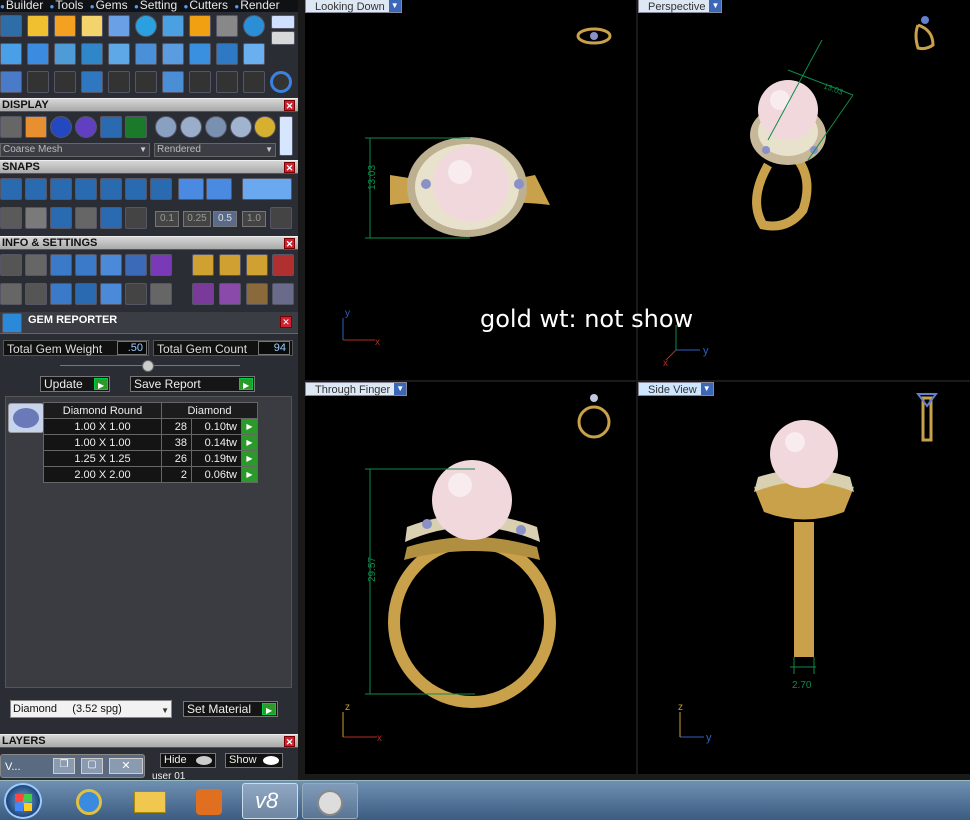 This screenshot has width=970, height=820. What do you see at coordinates (90, 801) in the screenshot?
I see `internet-explorer-icon` at bounding box center [90, 801].